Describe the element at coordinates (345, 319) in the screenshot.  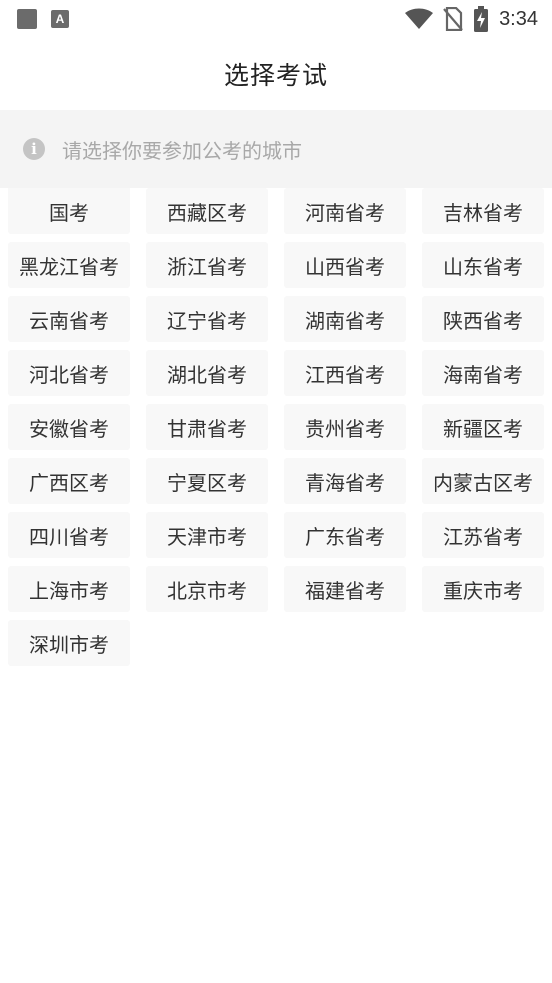
I see `exam-option: 湖南省考` at that location.